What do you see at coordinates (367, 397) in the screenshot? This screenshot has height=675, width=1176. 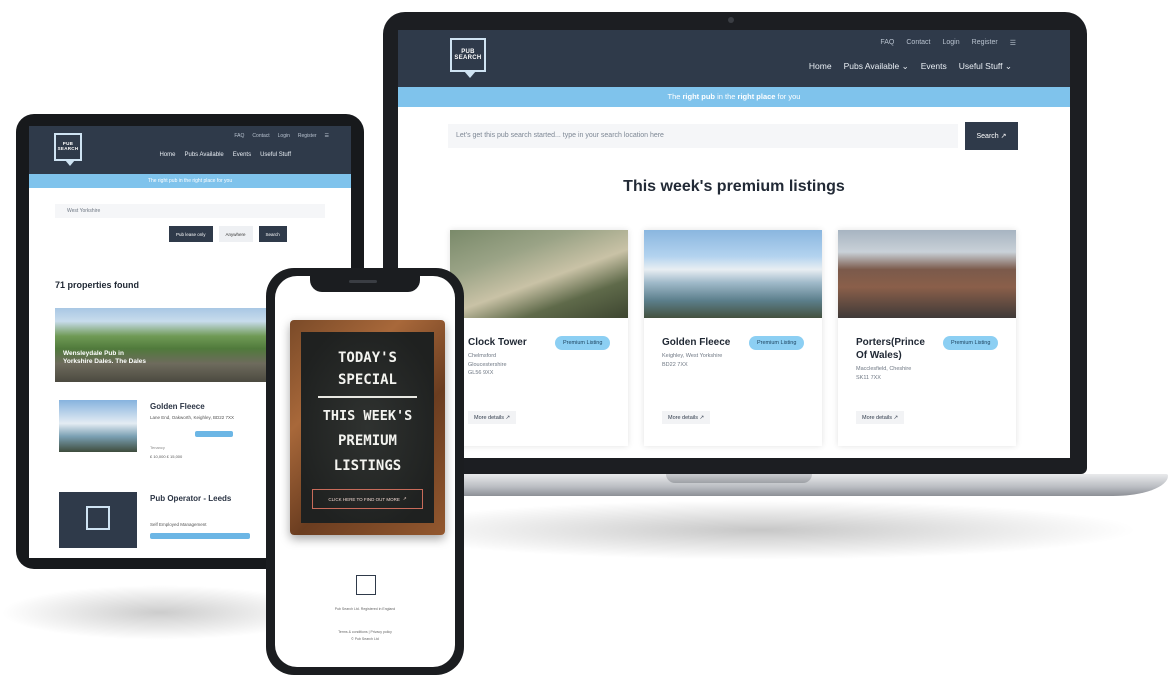 I see `chalk-divider` at bounding box center [367, 397].